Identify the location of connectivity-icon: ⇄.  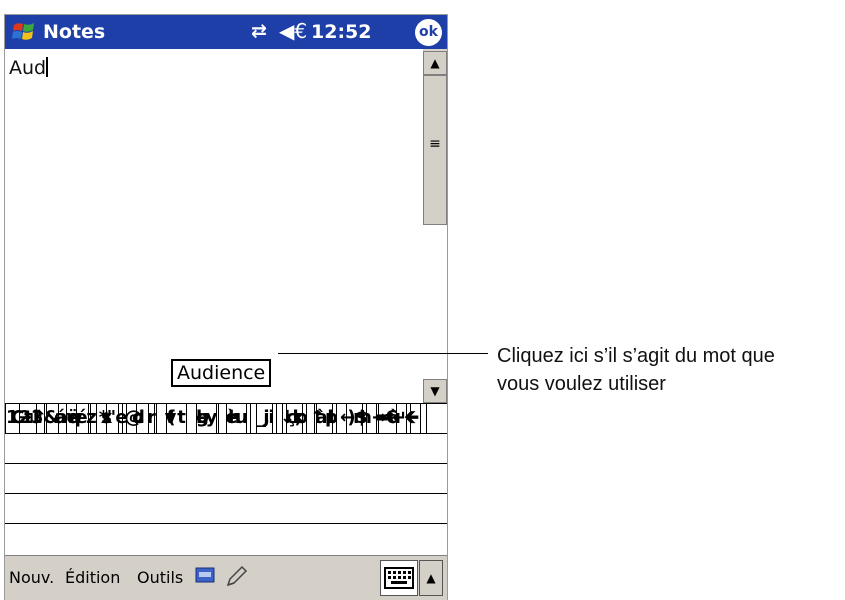
(259, 31).